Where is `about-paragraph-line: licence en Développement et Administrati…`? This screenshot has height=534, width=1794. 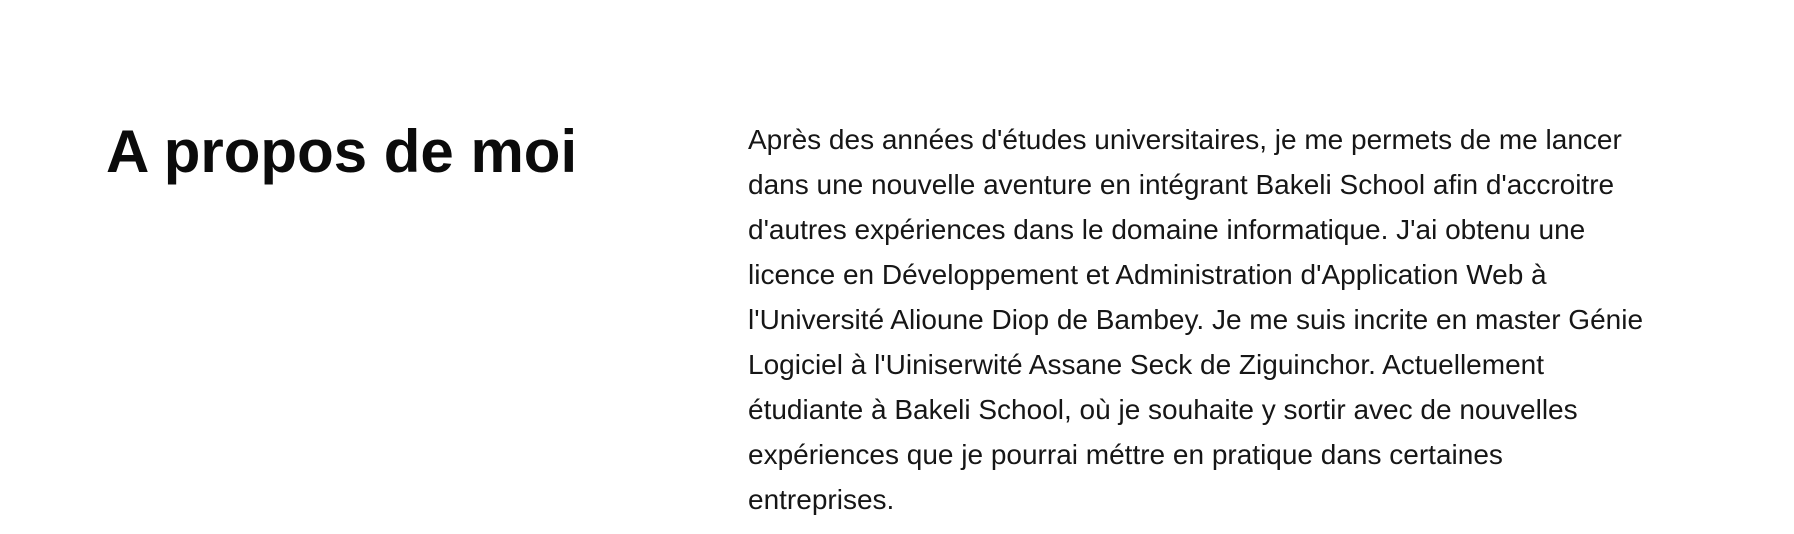 about-paragraph-line: licence en Développement et Administrati… is located at coordinates (1147, 274).